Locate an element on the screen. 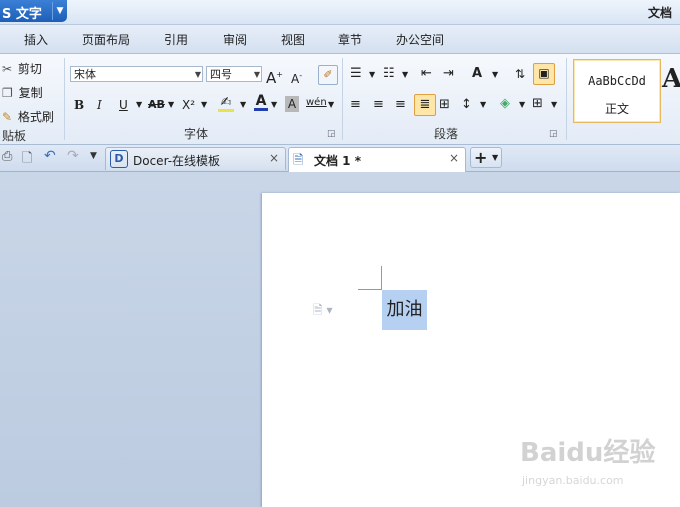 Image resolution: width=680 pixels, height=507 pixels. copy-button: ❐ 复制 is located at coordinates (22, 92).